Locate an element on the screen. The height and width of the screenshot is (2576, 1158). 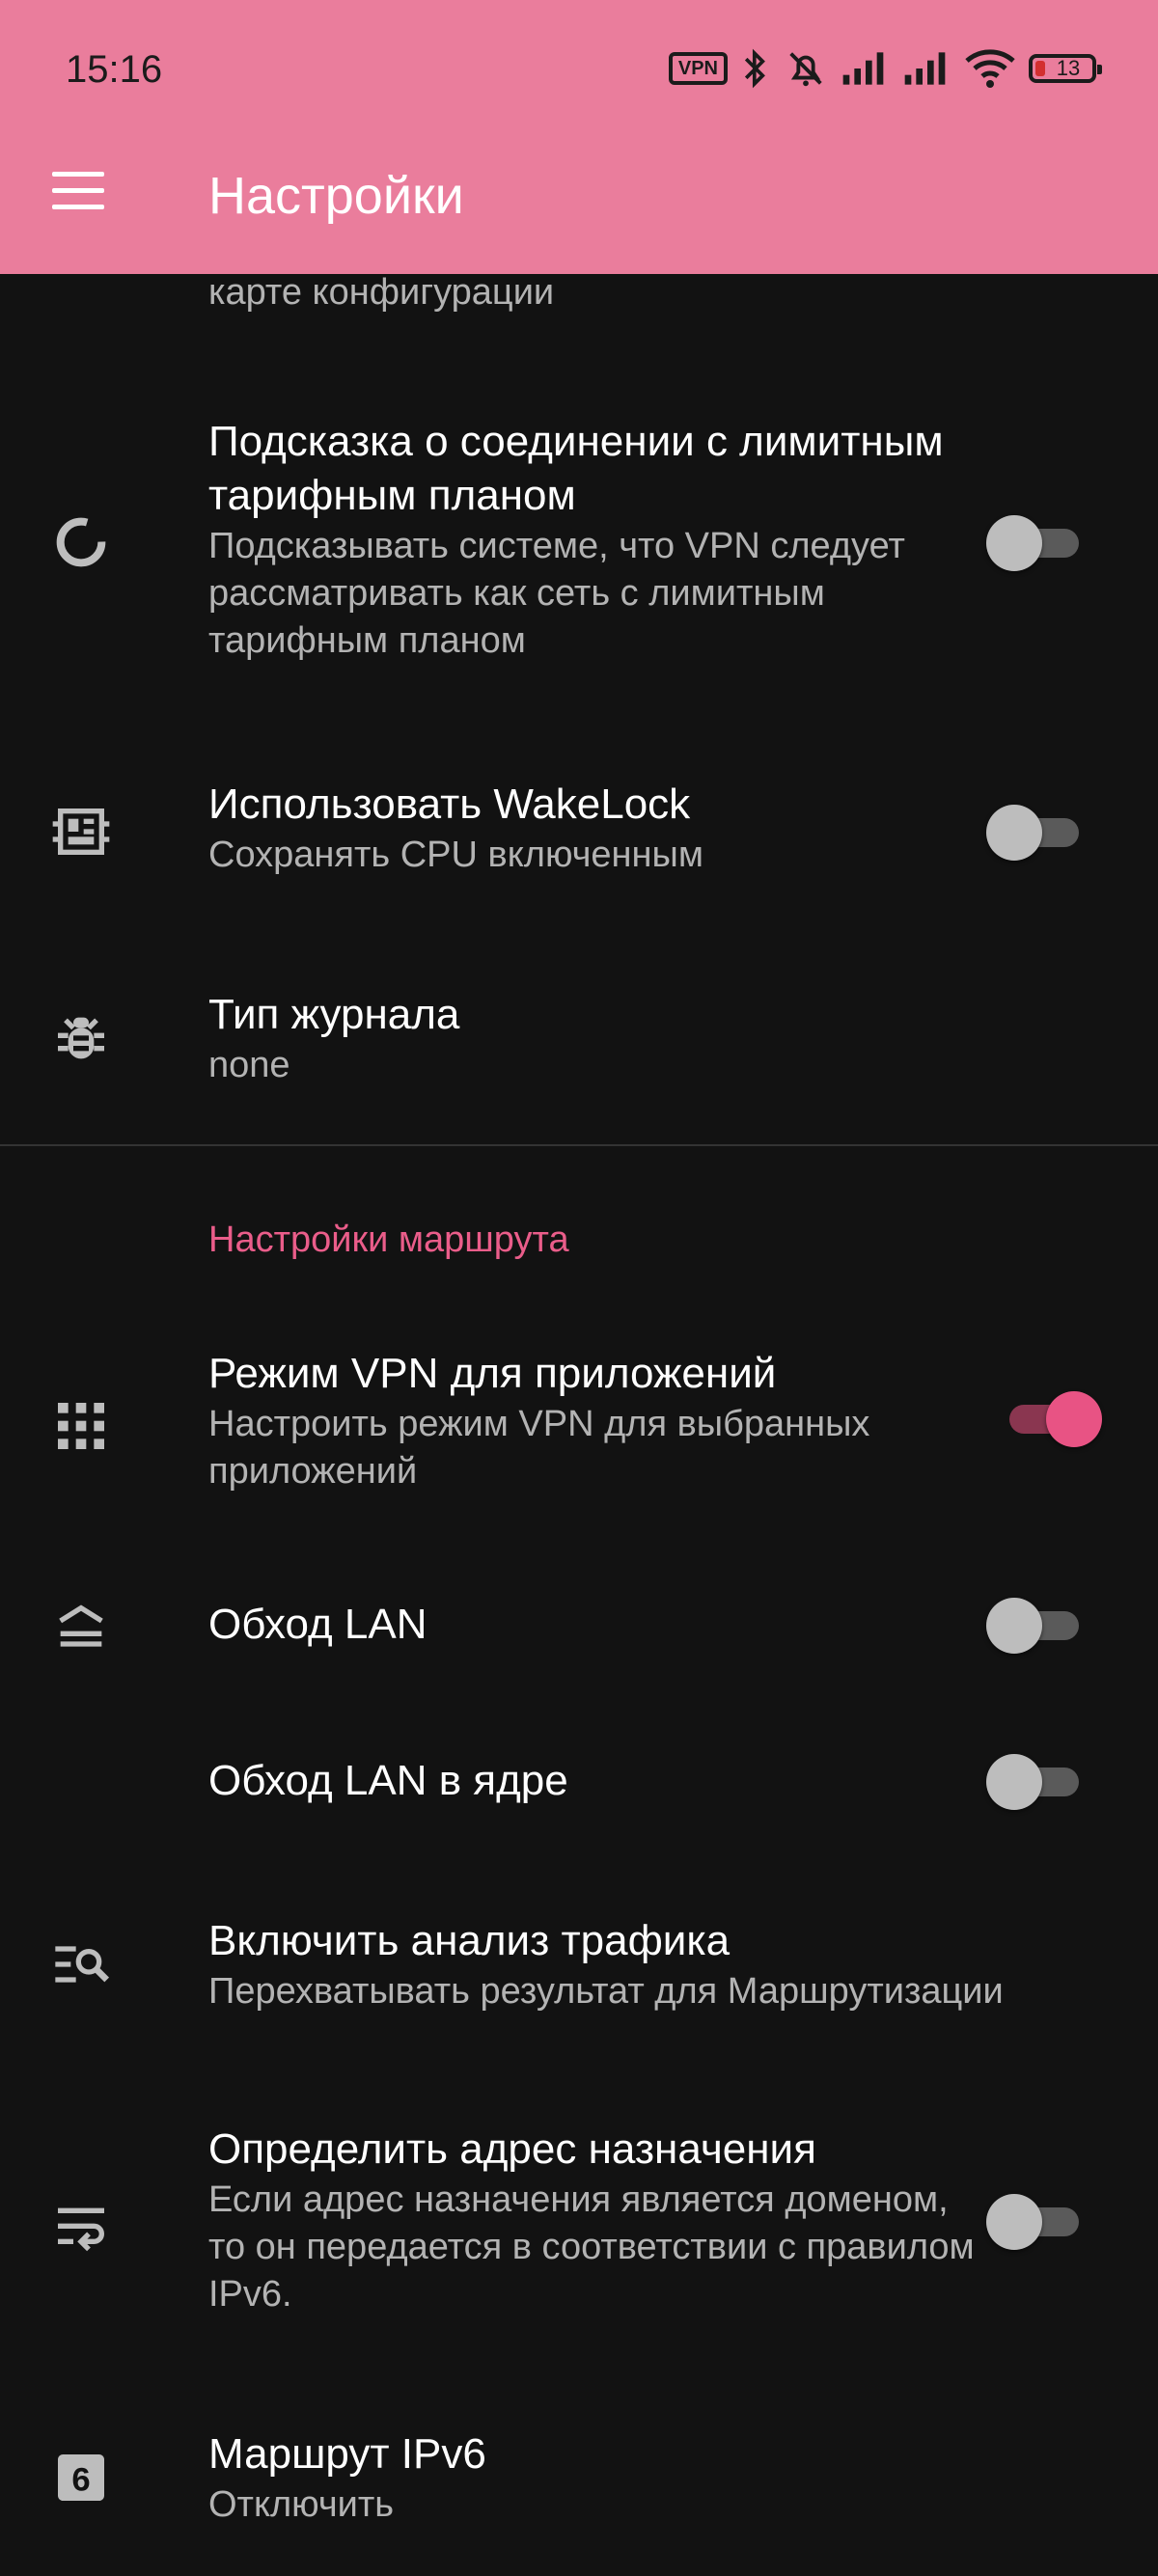
setting-title: Использовать WakeLock is located at coordinates (449, 805).